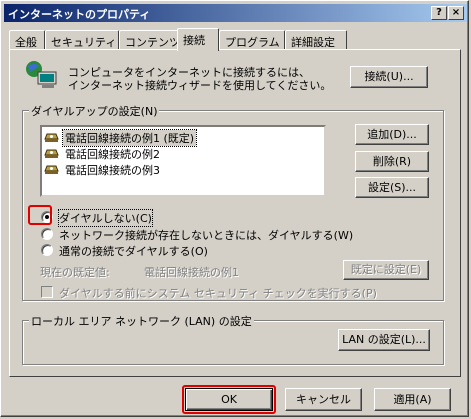 This screenshot has width=471, height=419. What do you see at coordinates (323, 399) in the screenshot?
I see `cancel-button: キャンセル` at bounding box center [323, 399].